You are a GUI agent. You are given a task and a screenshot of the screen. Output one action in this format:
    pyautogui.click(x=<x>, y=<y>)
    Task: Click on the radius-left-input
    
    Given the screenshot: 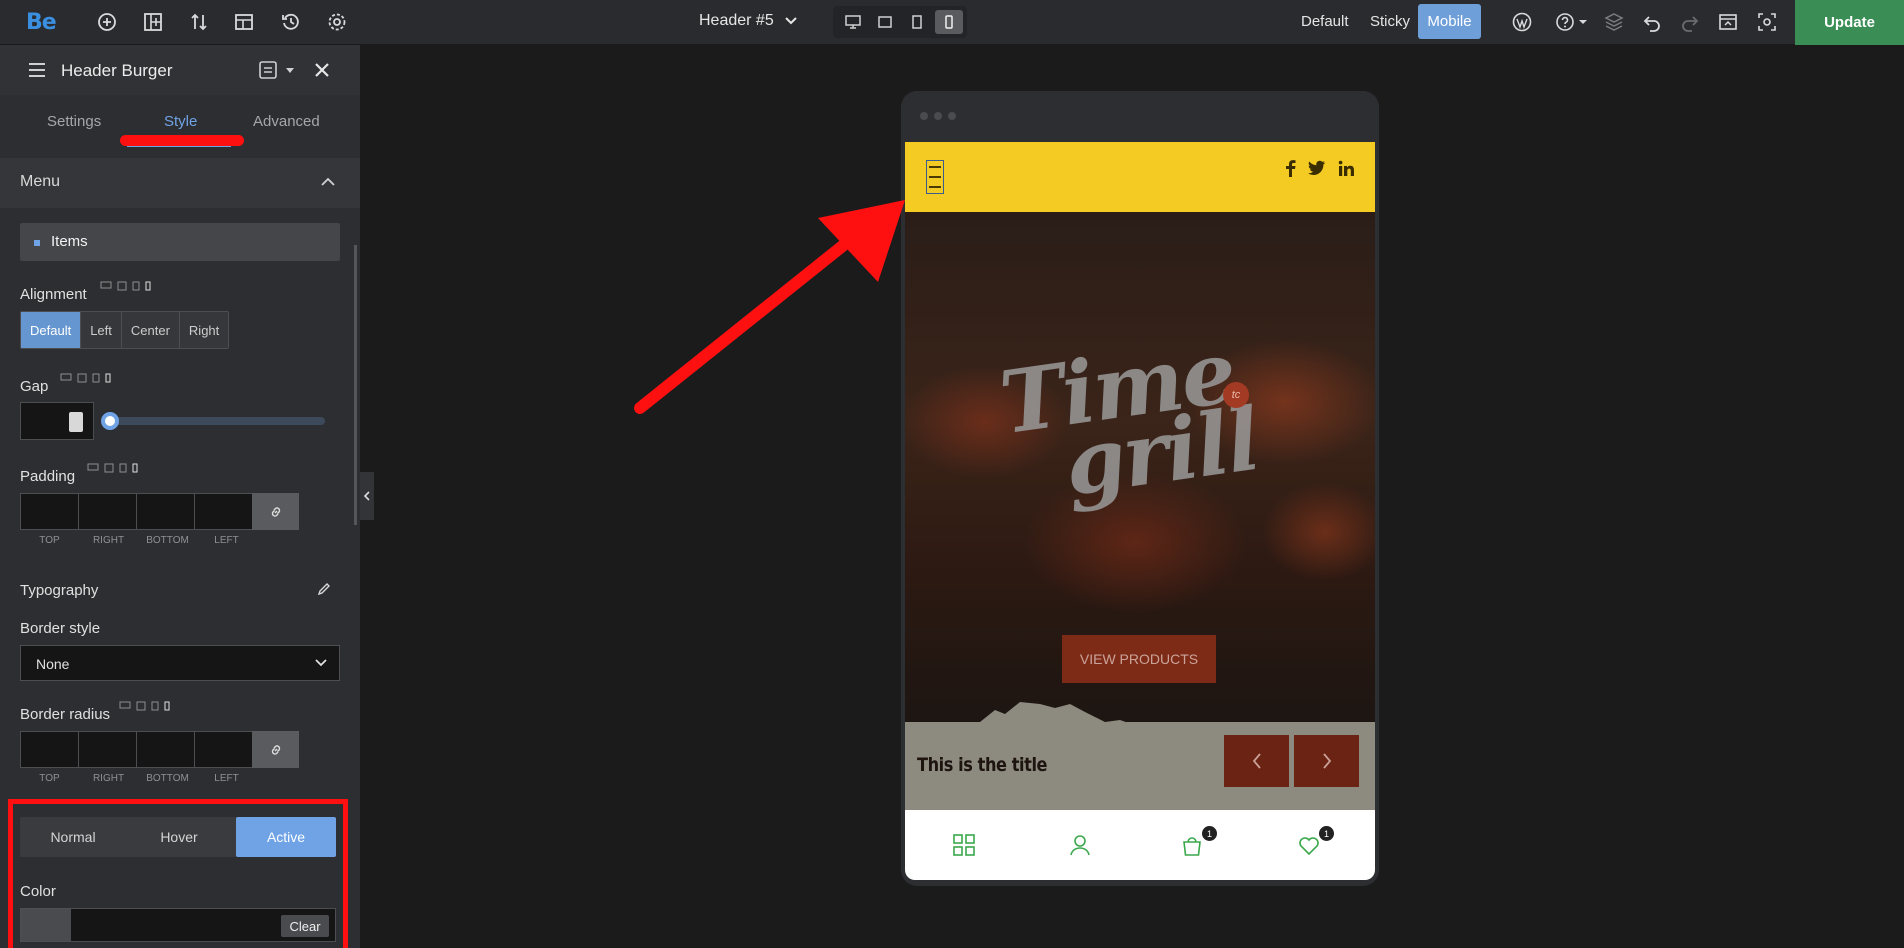 What is the action you would take?
    pyautogui.click(x=223, y=749)
    